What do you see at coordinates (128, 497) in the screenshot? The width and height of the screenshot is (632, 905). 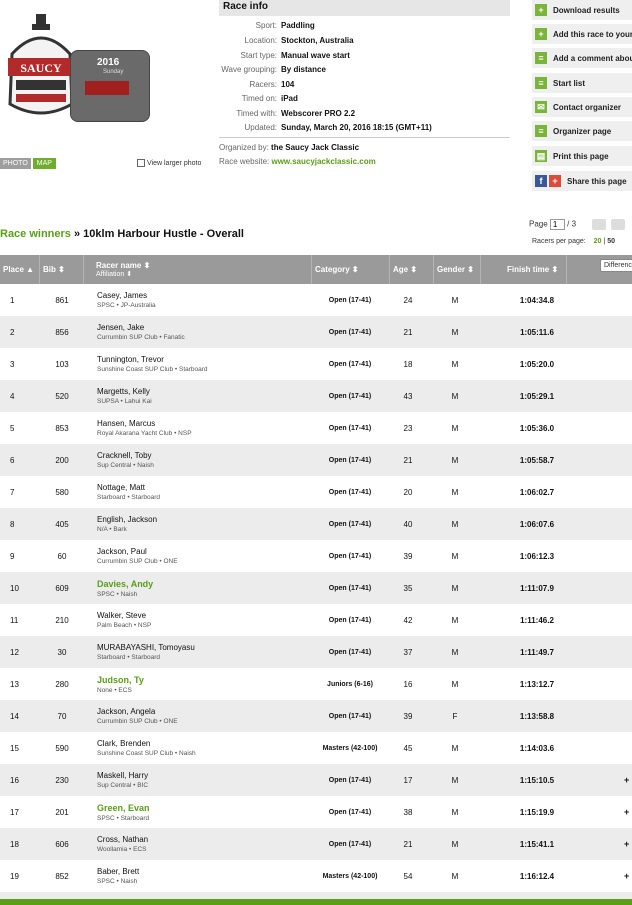 I see `racer-affiliation: Starboard • Starboard` at bounding box center [128, 497].